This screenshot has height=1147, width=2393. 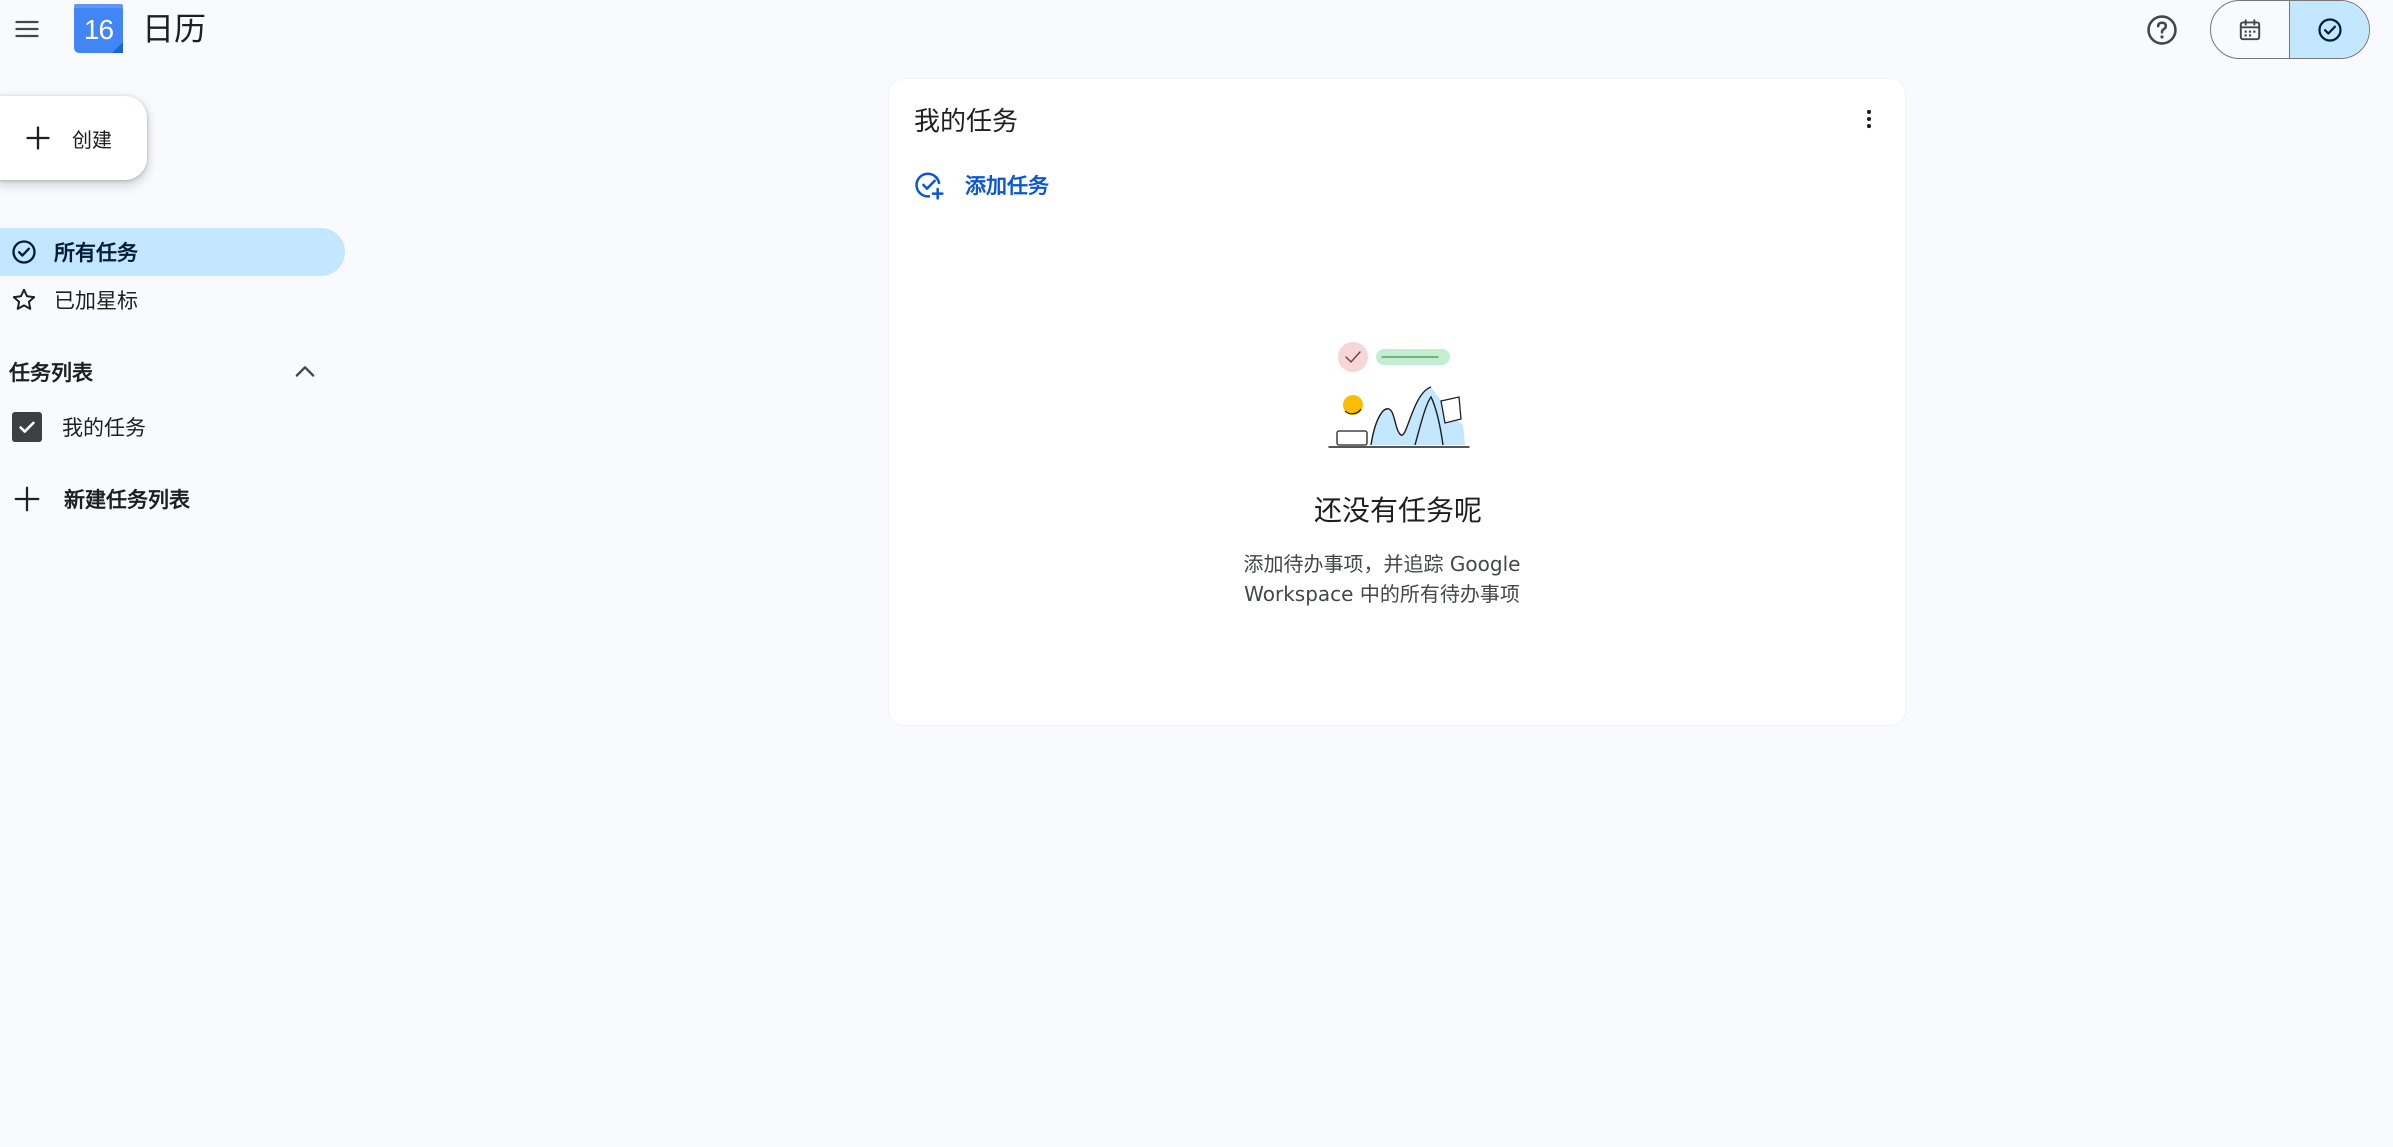 I want to click on add-task-icon, so click(x=929, y=186).